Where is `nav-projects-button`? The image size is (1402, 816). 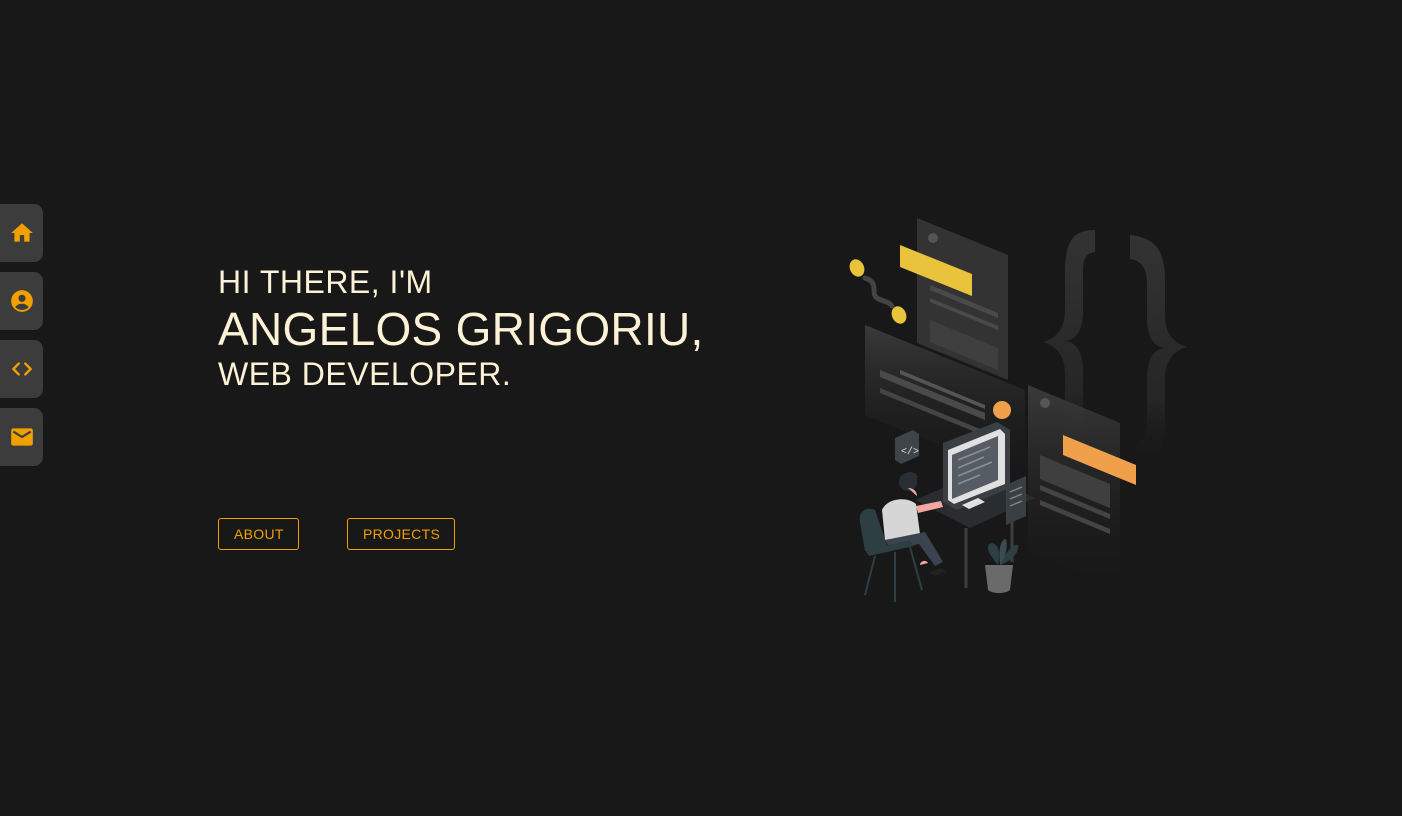 nav-projects-button is located at coordinates (21, 369).